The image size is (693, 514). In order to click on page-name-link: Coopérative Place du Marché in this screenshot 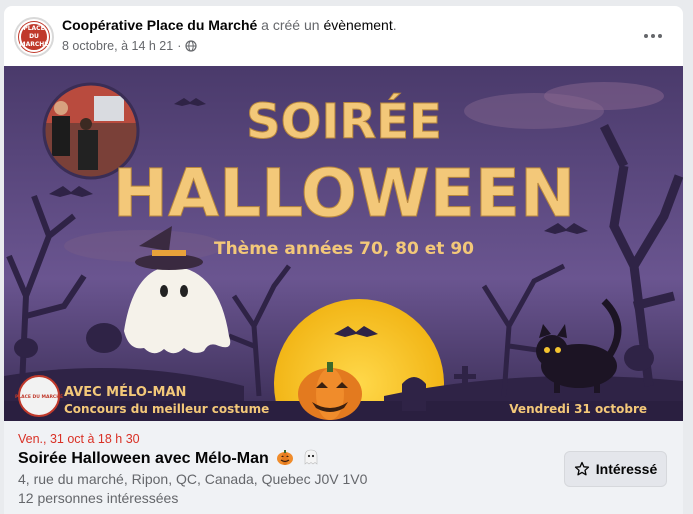, I will do `click(159, 25)`.